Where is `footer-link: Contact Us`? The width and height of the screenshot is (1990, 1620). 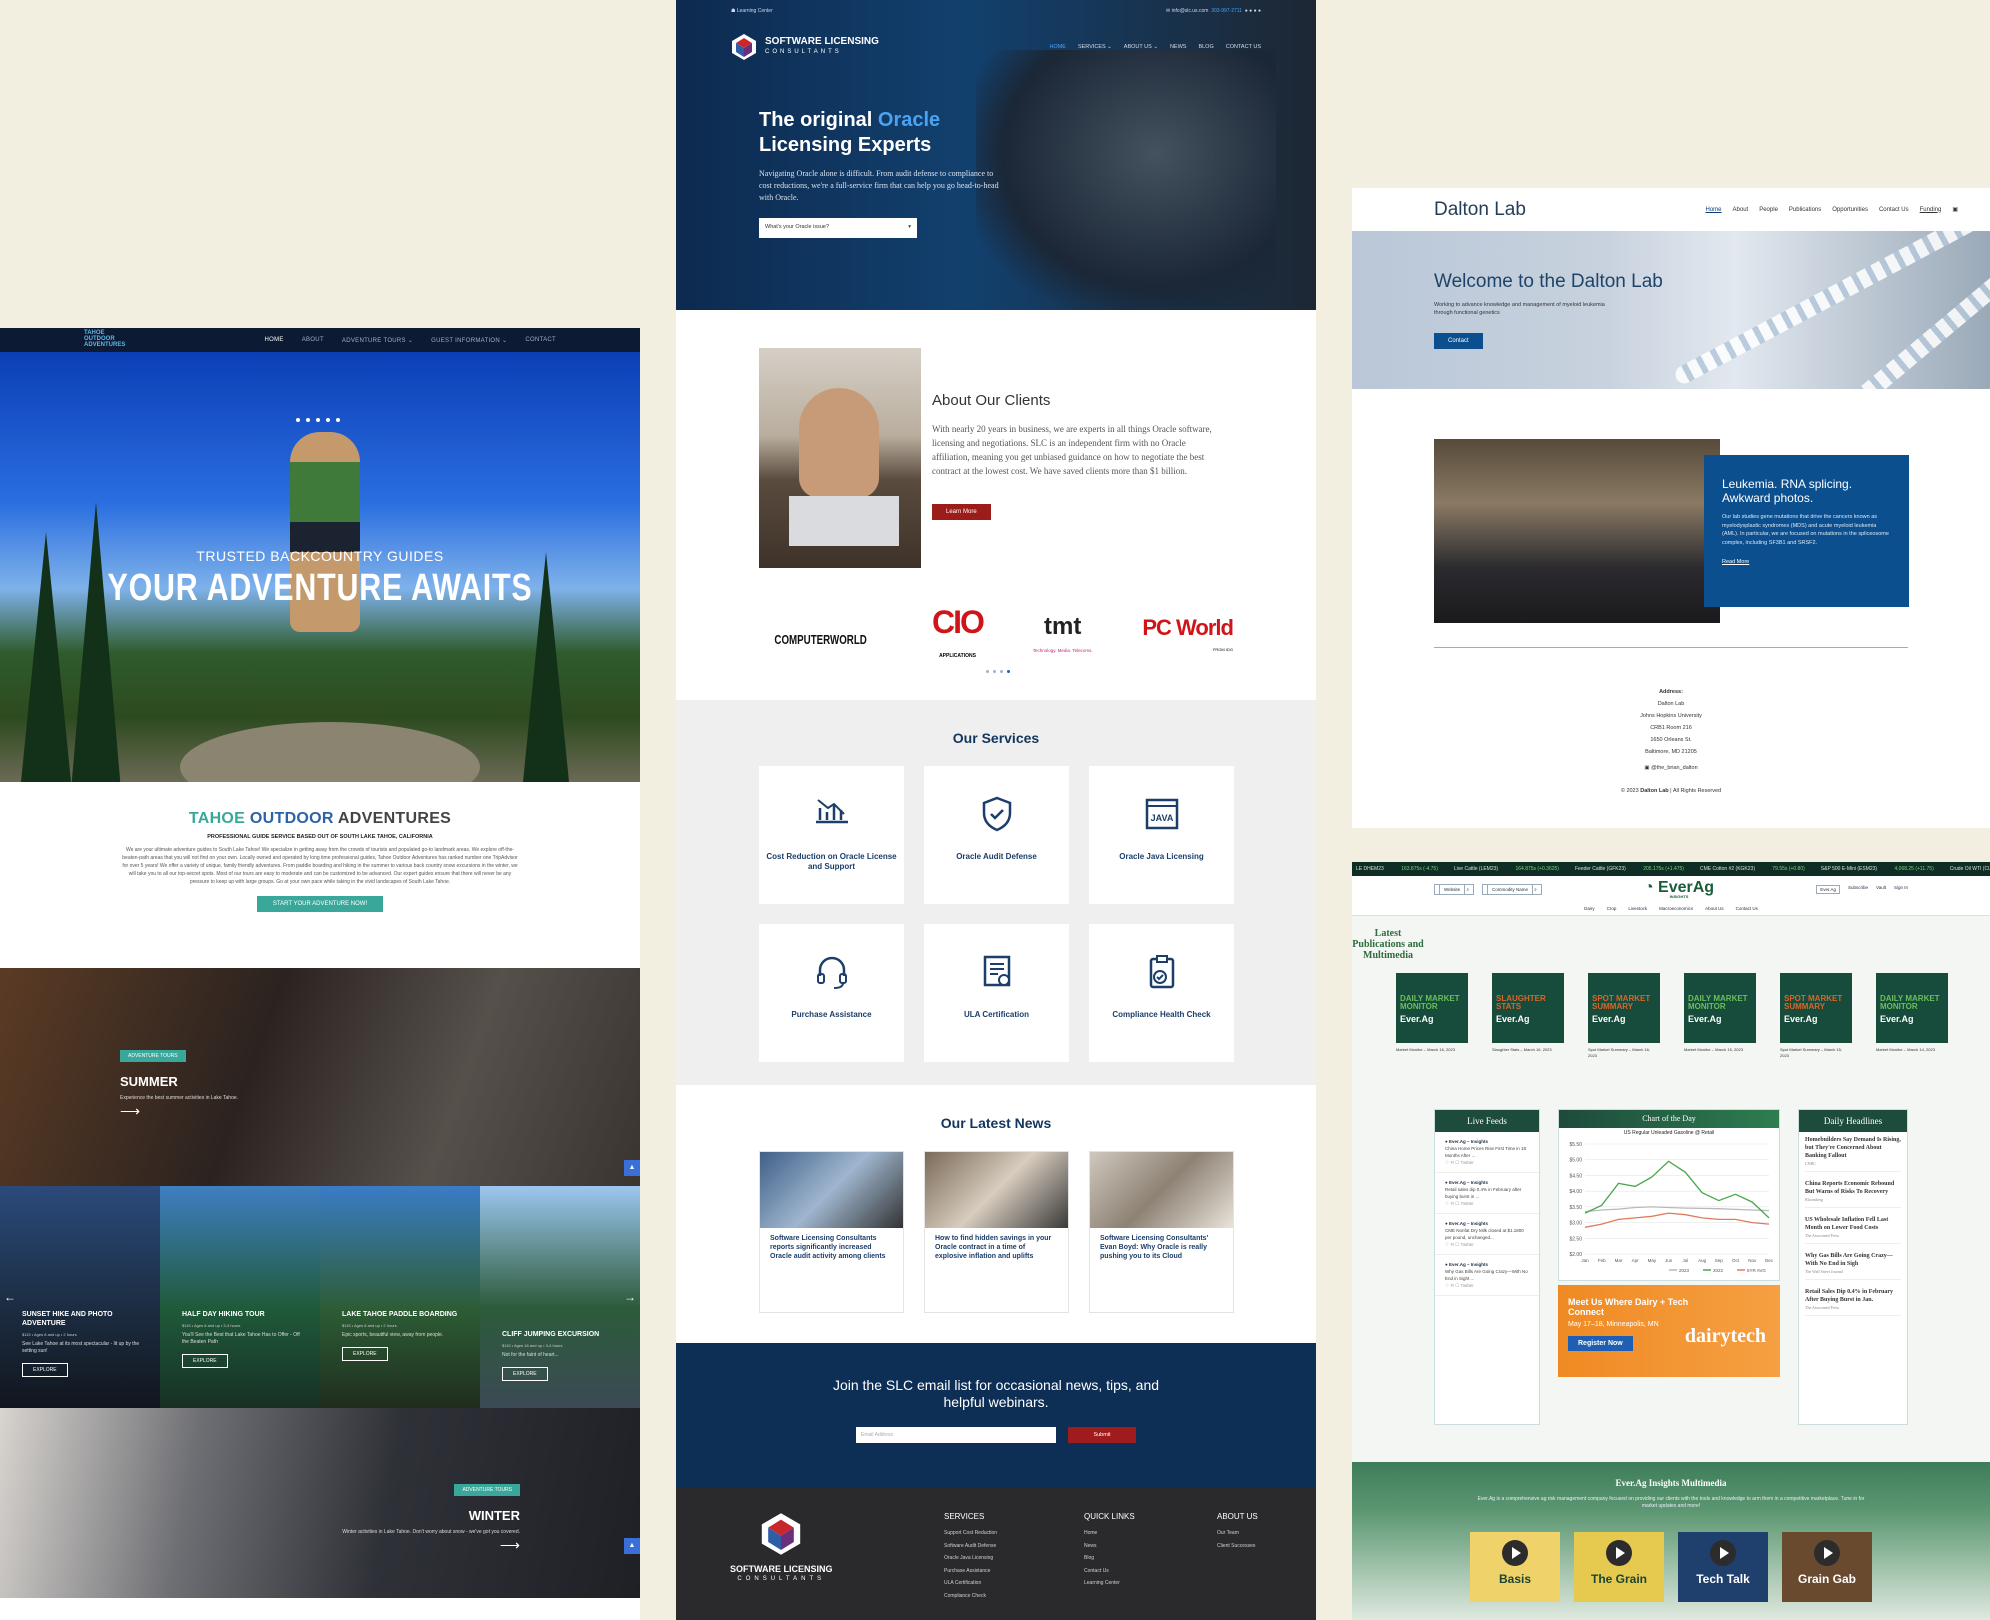 footer-link: Contact Us is located at coordinates (1109, 1571).